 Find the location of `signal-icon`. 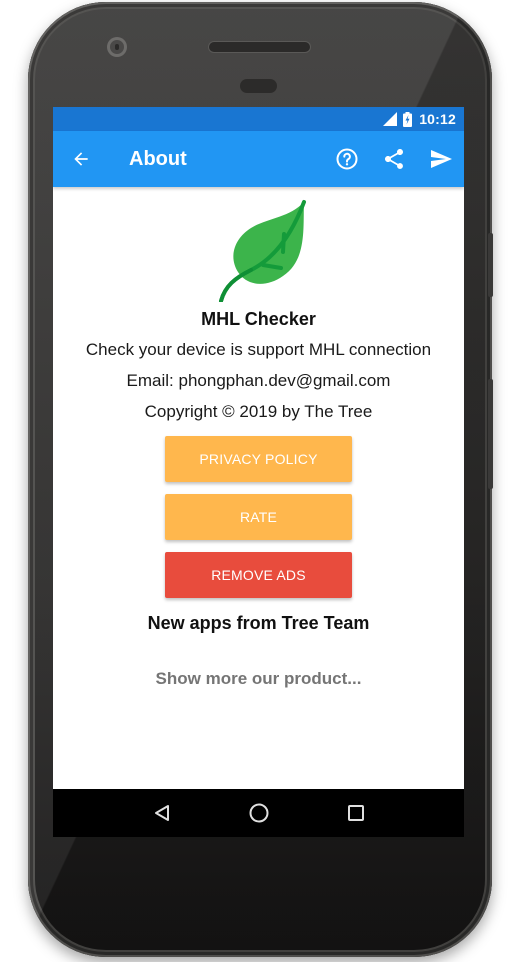

signal-icon is located at coordinates (390, 119).